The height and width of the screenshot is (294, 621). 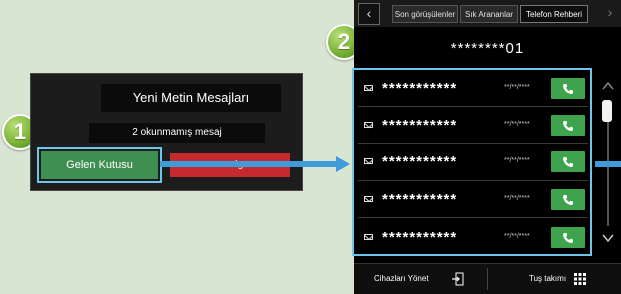 What do you see at coordinates (343, 164) in the screenshot?
I see `arrow-to-phone-head` at bounding box center [343, 164].